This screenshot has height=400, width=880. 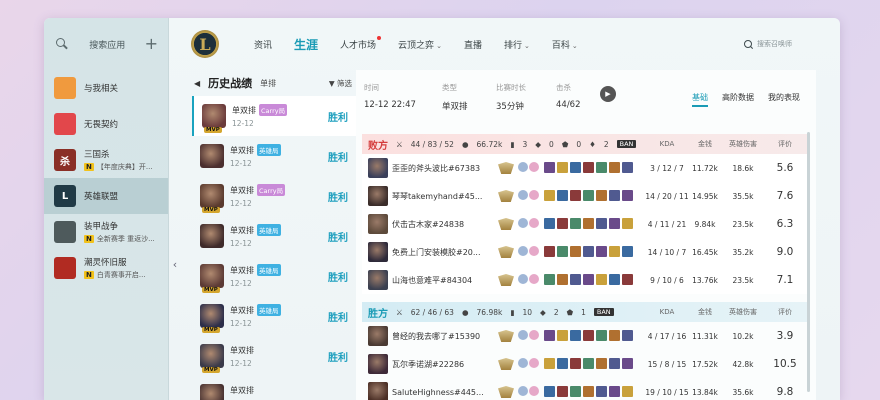 What do you see at coordinates (274, 388) in the screenshot?
I see `match-item: 单双排12-12` at bounding box center [274, 388].